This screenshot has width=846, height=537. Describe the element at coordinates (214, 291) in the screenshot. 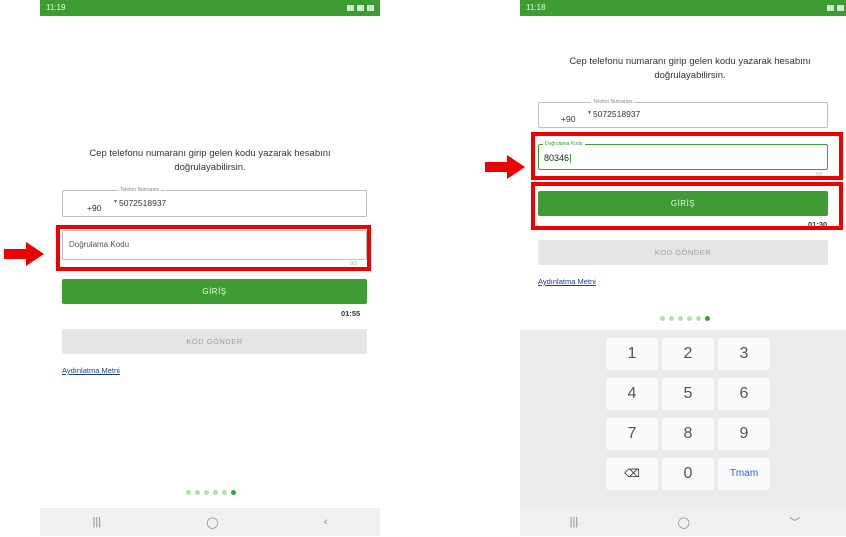

I see `login-button: GİRİŞ` at that location.